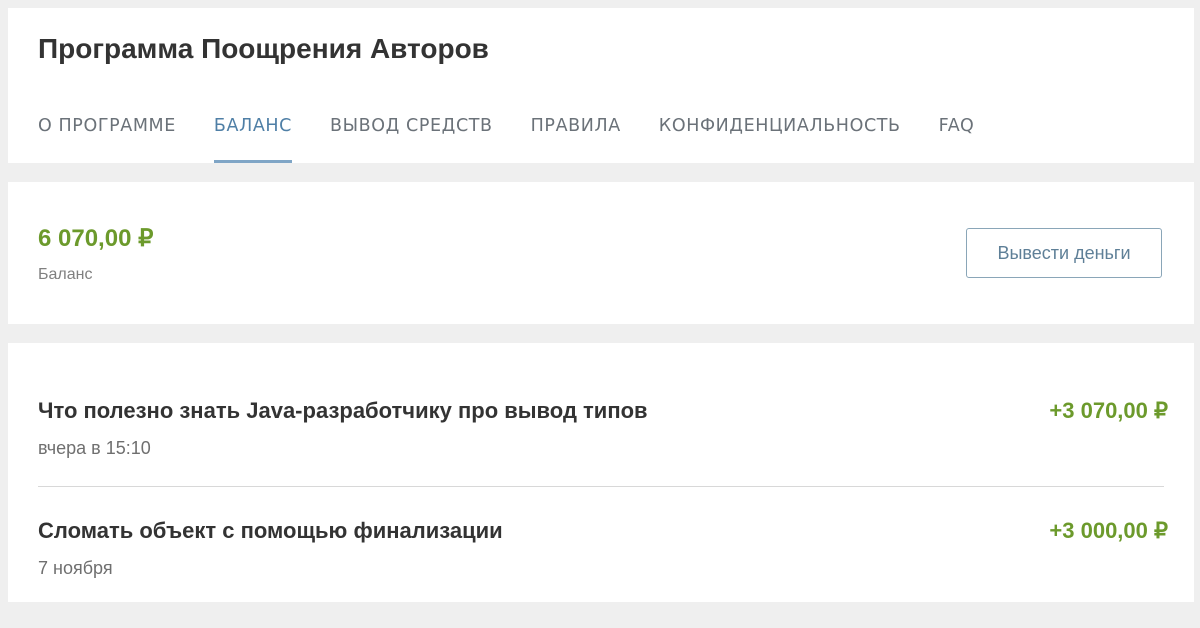 Image resolution: width=1200 pixels, height=628 pixels. Describe the element at coordinates (75, 568) in the screenshot. I see `transaction-date: 7 ноября` at that location.